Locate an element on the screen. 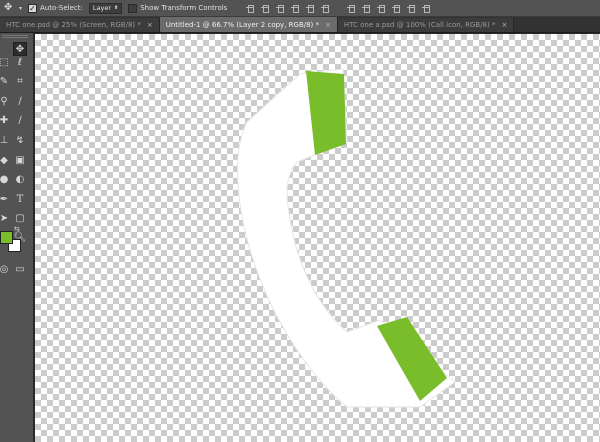 The height and width of the screenshot is (442, 600). tool-preset-picker: ✥ ▾ is located at coordinates (13, 8).